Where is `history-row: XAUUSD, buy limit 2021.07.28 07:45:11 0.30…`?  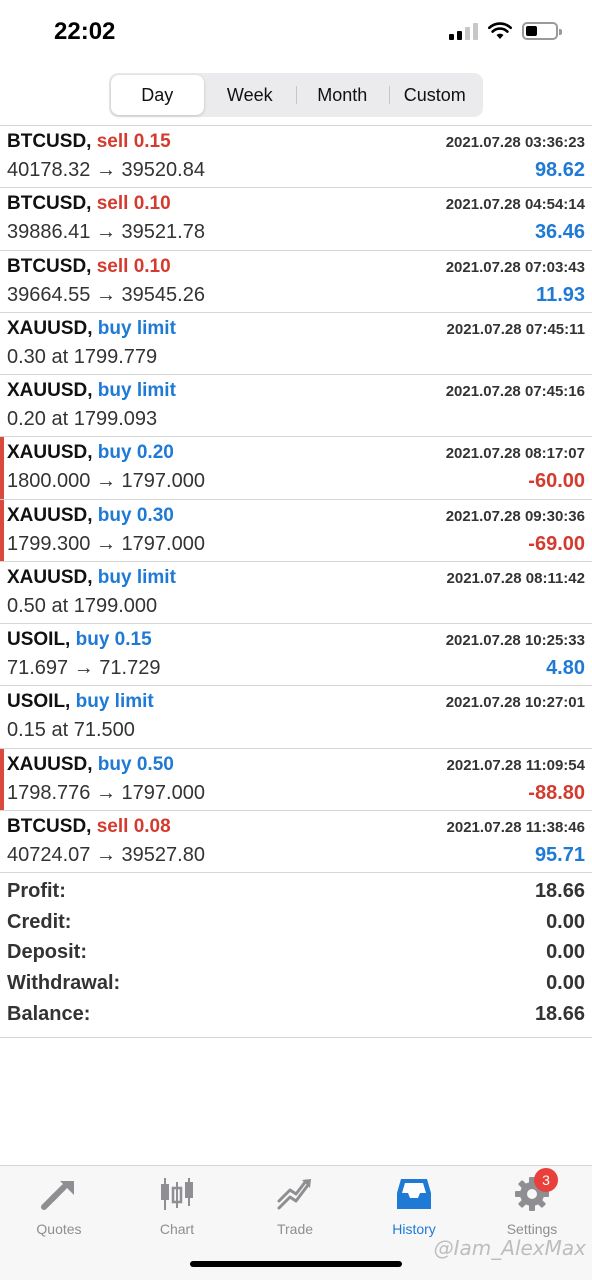 history-row: XAUUSD, buy limit 2021.07.28 07:45:11 0.30… is located at coordinates (296, 344).